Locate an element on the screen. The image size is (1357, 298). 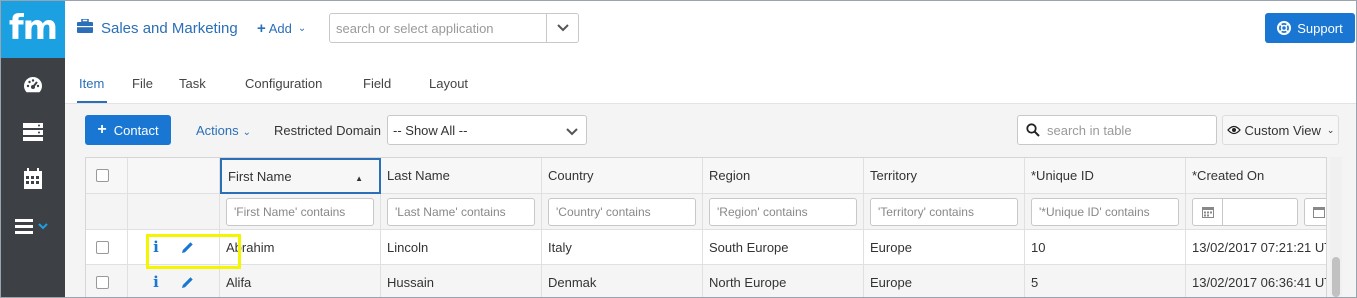
tab-configuration: Configuration is located at coordinates (283, 83).